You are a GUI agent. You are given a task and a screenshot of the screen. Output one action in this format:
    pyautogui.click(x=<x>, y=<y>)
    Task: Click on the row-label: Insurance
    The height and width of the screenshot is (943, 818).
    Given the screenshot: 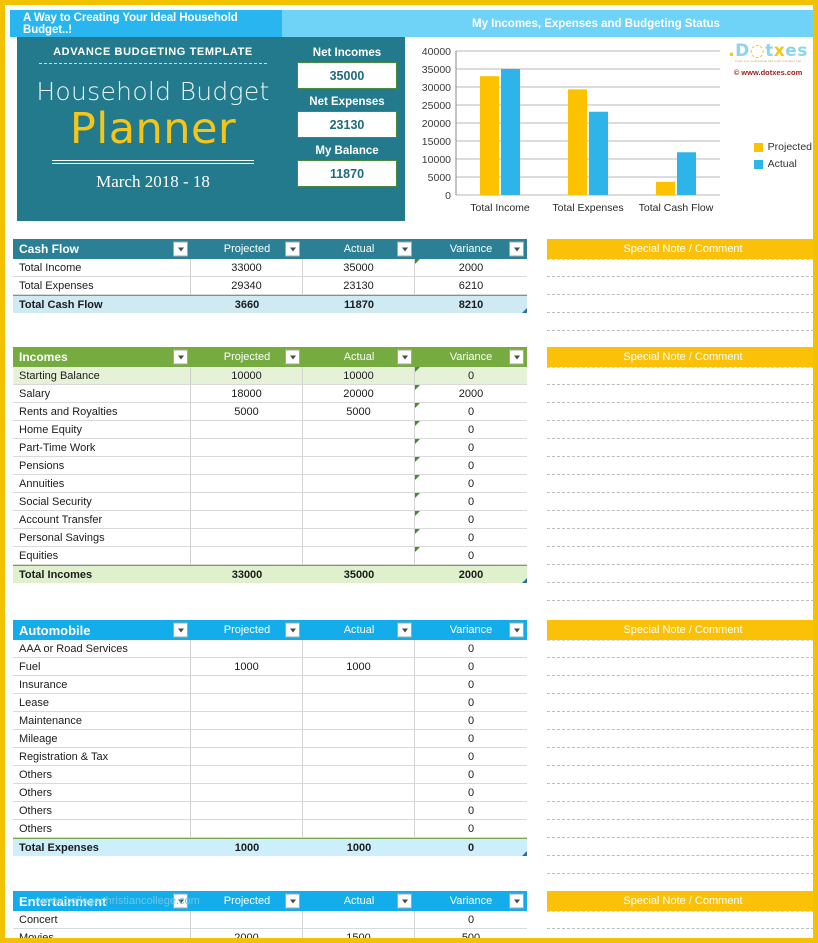 What is the action you would take?
    pyautogui.click(x=102, y=685)
    